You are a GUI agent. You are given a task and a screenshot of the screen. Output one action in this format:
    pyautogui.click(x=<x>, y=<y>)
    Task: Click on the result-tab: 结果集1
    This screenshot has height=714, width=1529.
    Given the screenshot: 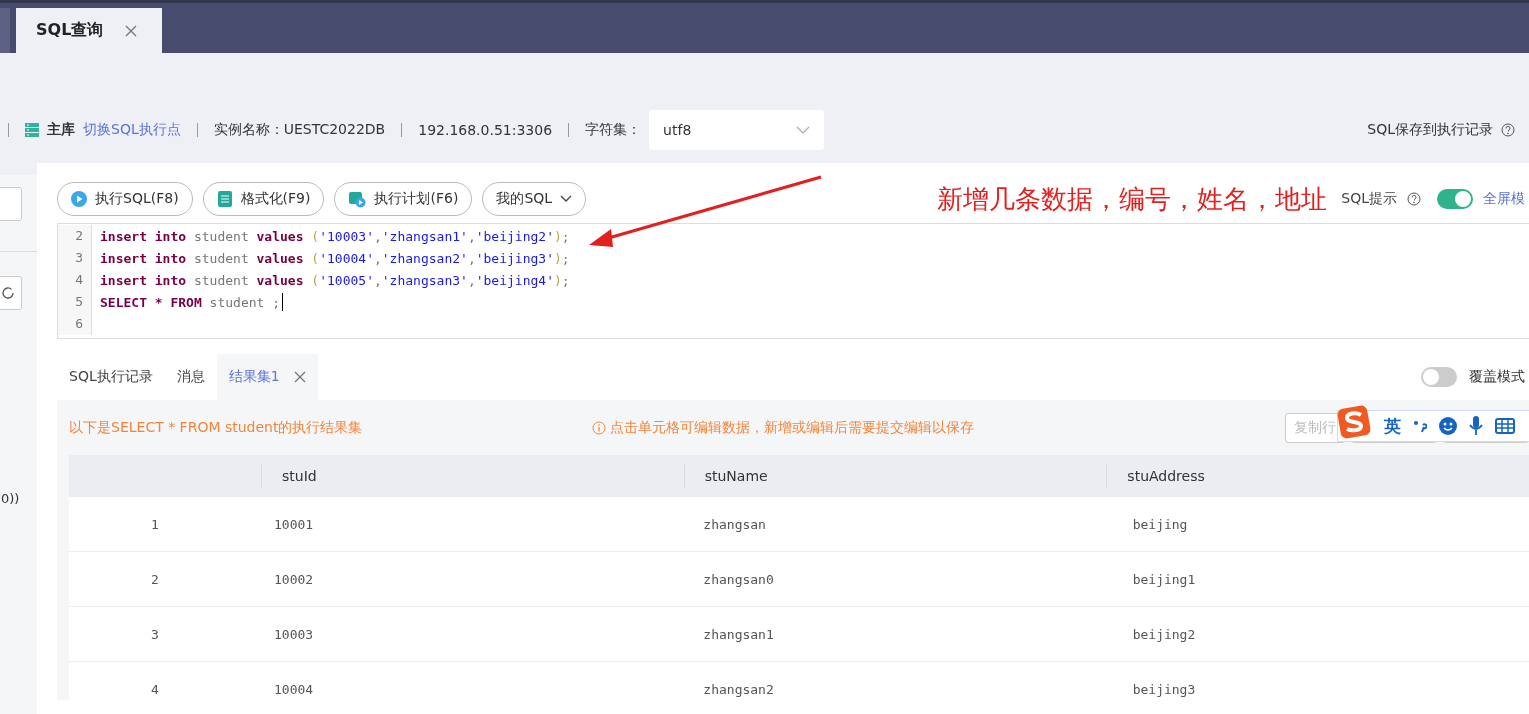 What is the action you would take?
    pyautogui.click(x=267, y=377)
    